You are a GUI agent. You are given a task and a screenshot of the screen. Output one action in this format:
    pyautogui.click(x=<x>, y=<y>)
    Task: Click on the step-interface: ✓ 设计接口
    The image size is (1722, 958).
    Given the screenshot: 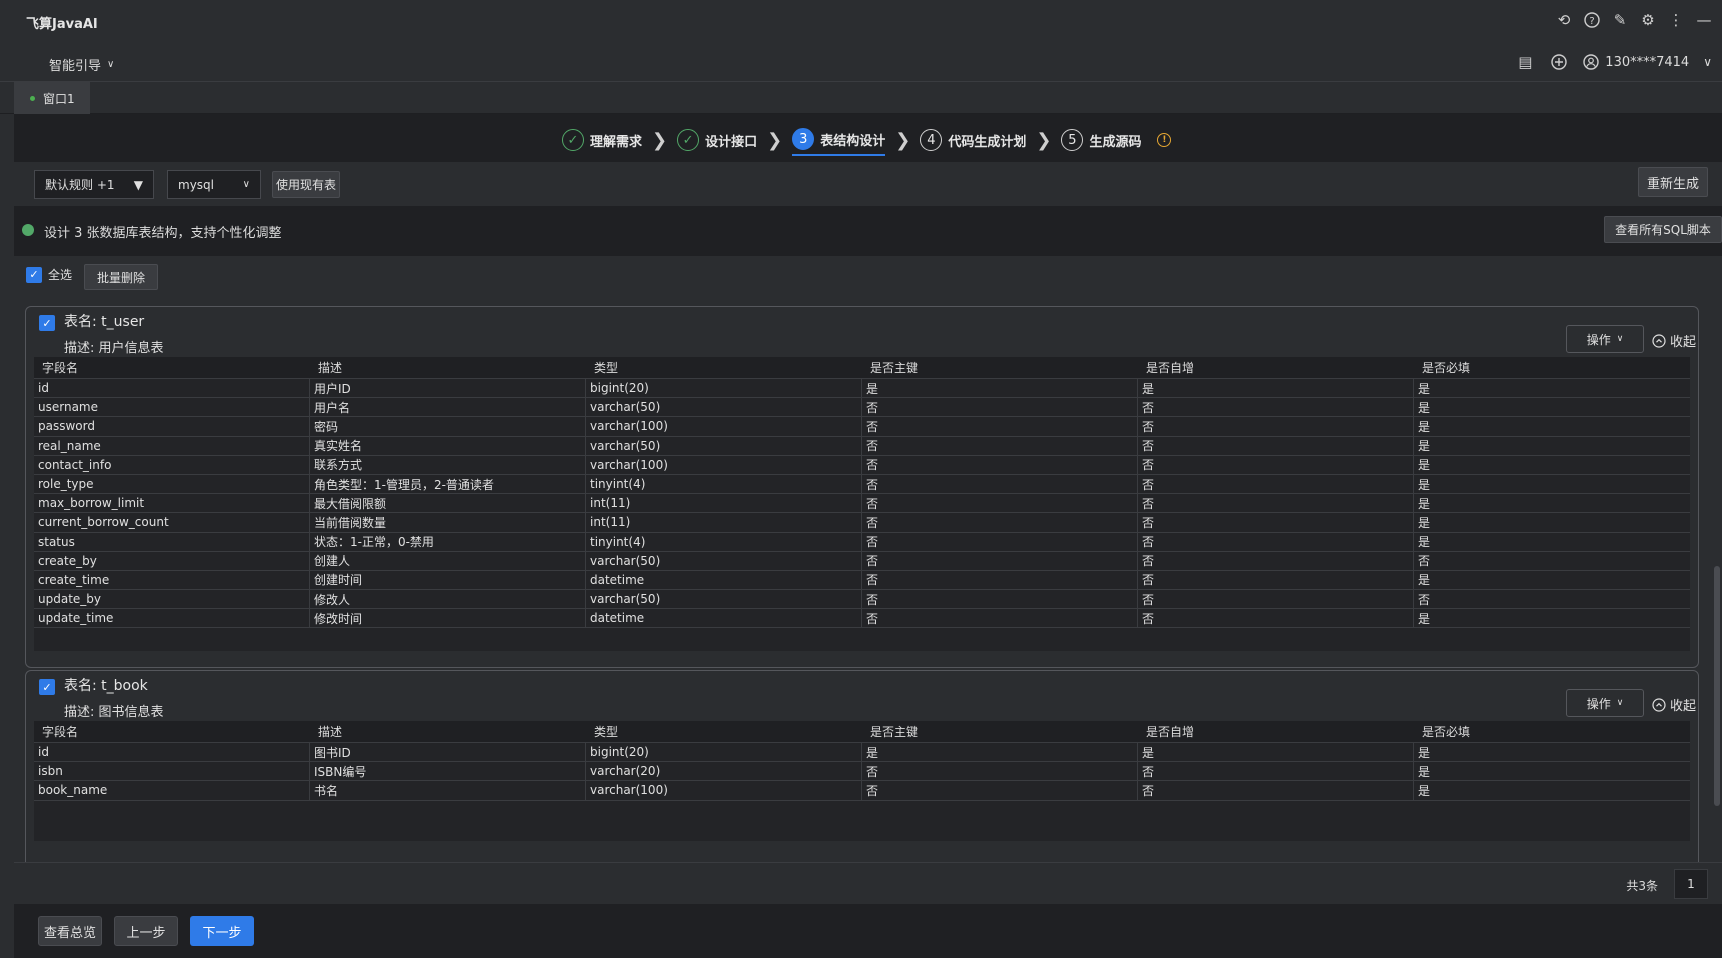 What is the action you would take?
    pyautogui.click(x=717, y=140)
    